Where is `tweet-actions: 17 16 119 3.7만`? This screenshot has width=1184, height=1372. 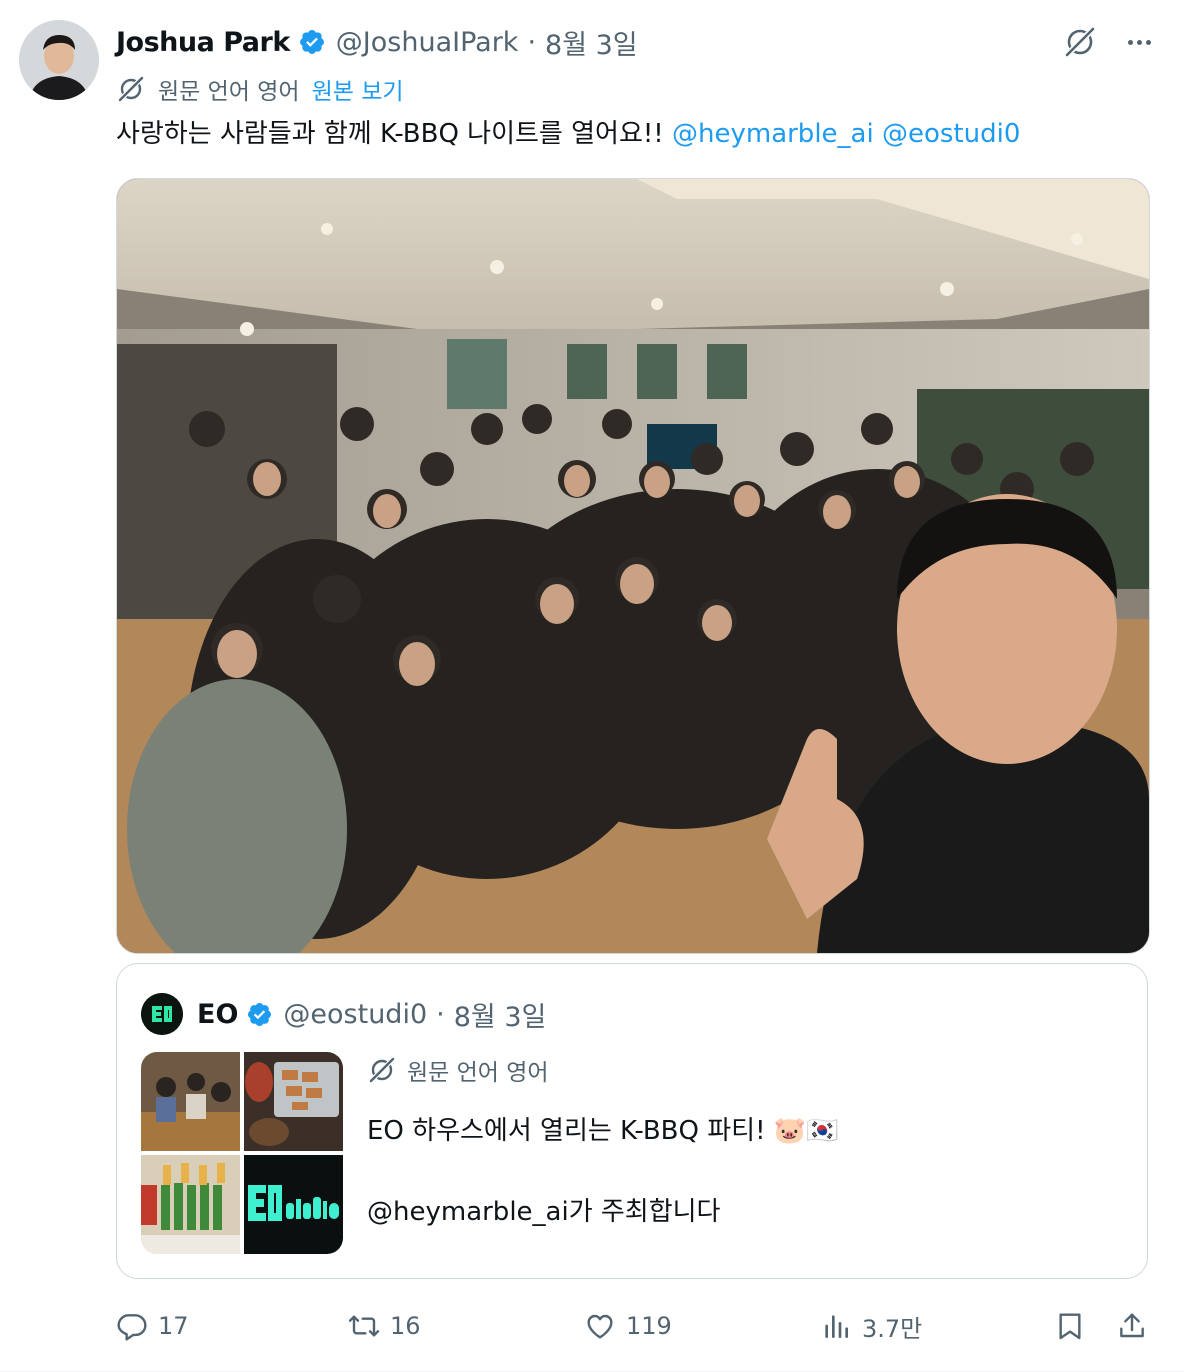 tweet-actions: 17 16 119 3.7만 is located at coordinates (638, 1326).